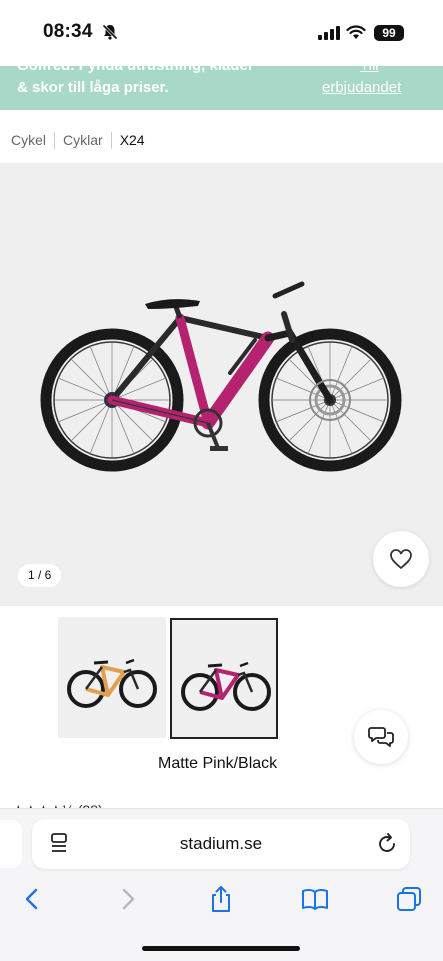  What do you see at coordinates (110, 32) in the screenshot?
I see `bell-muted-icon` at bounding box center [110, 32].